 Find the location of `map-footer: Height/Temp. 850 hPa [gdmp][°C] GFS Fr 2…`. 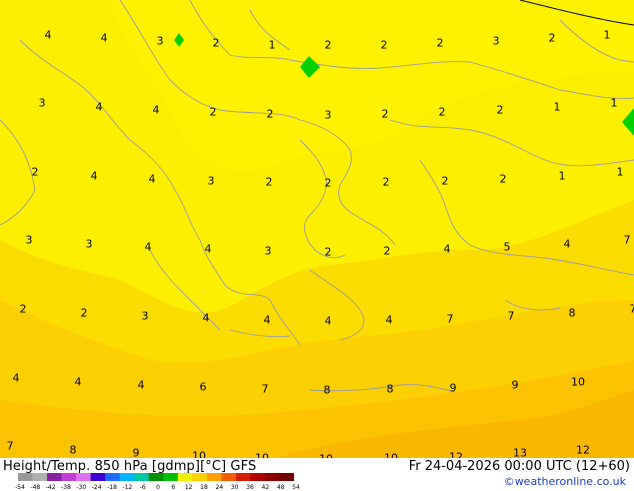

map-footer: Height/Temp. 850 hPa [gdmp][°C] GFS Fr 2… is located at coordinates (317, 474).